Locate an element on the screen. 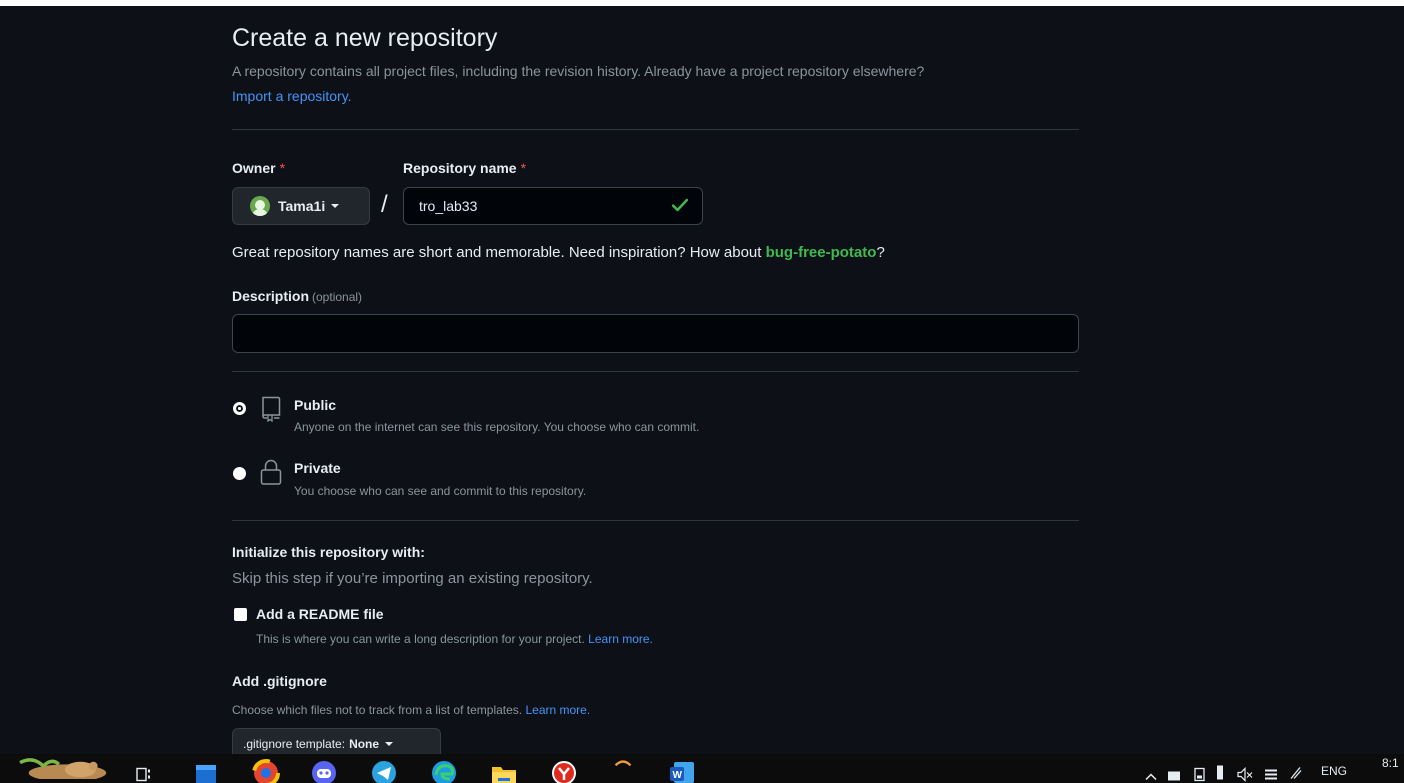 The image size is (1404, 783). readme-checkbox is located at coordinates (240, 614).